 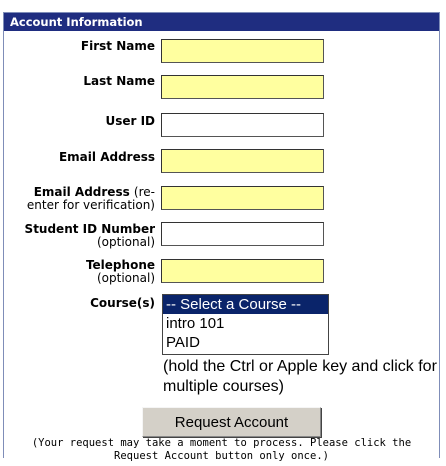 I want to click on course-option: PAID, so click(x=245, y=342).